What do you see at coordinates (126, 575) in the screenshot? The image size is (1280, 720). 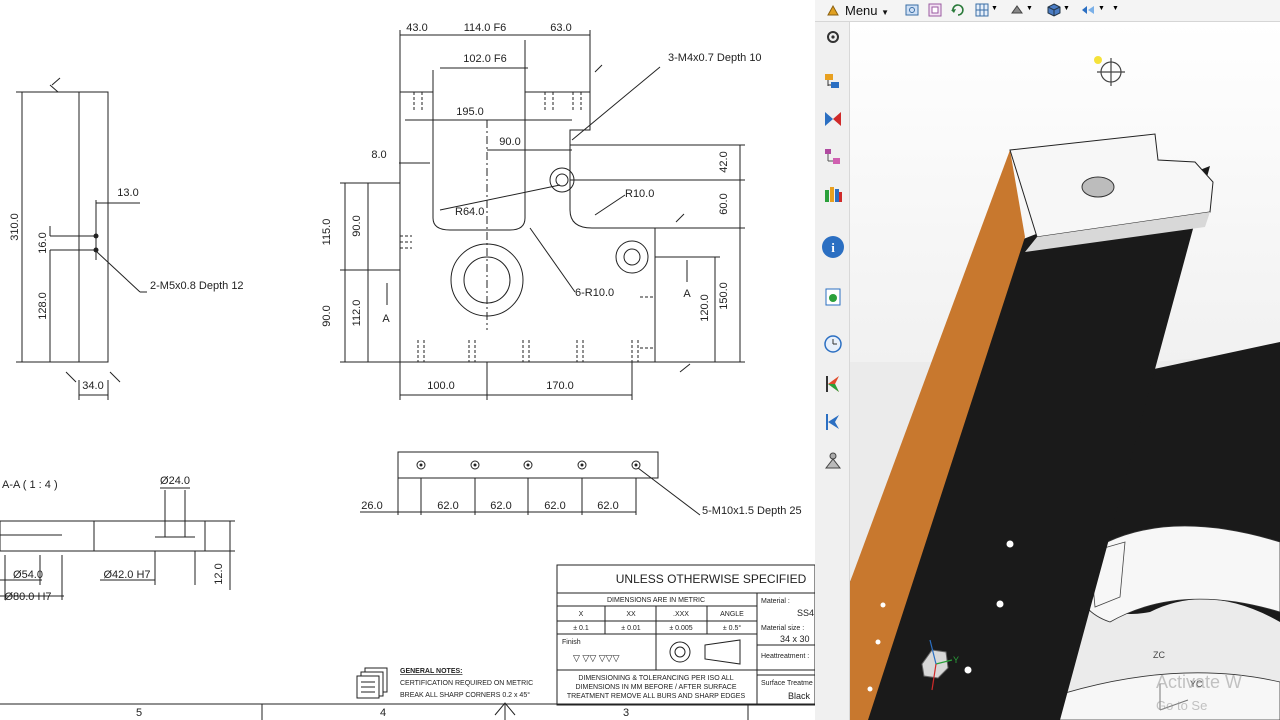 I see `dim-dia-42-h7: Ø42.0 H7` at bounding box center [126, 575].